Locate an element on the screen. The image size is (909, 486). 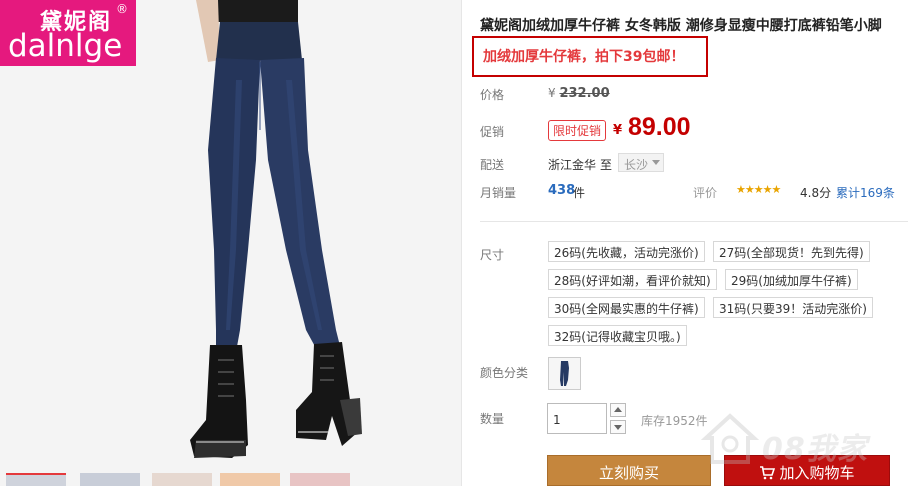
arrow-down-icon is located at coordinates (618, 427).